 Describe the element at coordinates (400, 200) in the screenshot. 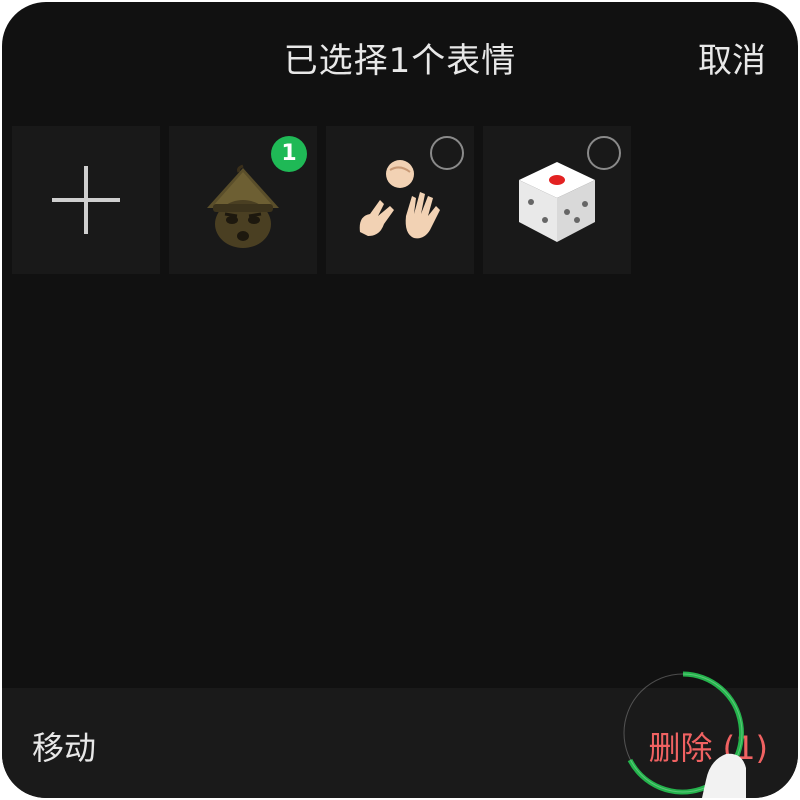

I see `sticker-item-rock-paper-scissors` at that location.